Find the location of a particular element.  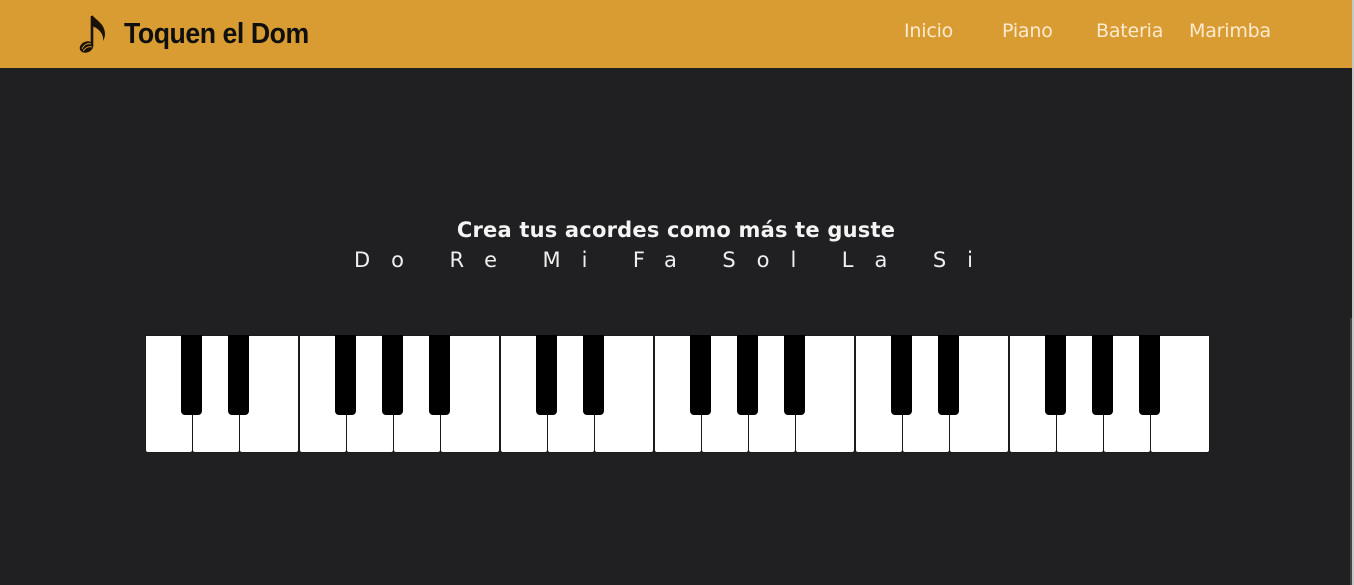

nav-piano: Piano is located at coordinates (1027, 31).